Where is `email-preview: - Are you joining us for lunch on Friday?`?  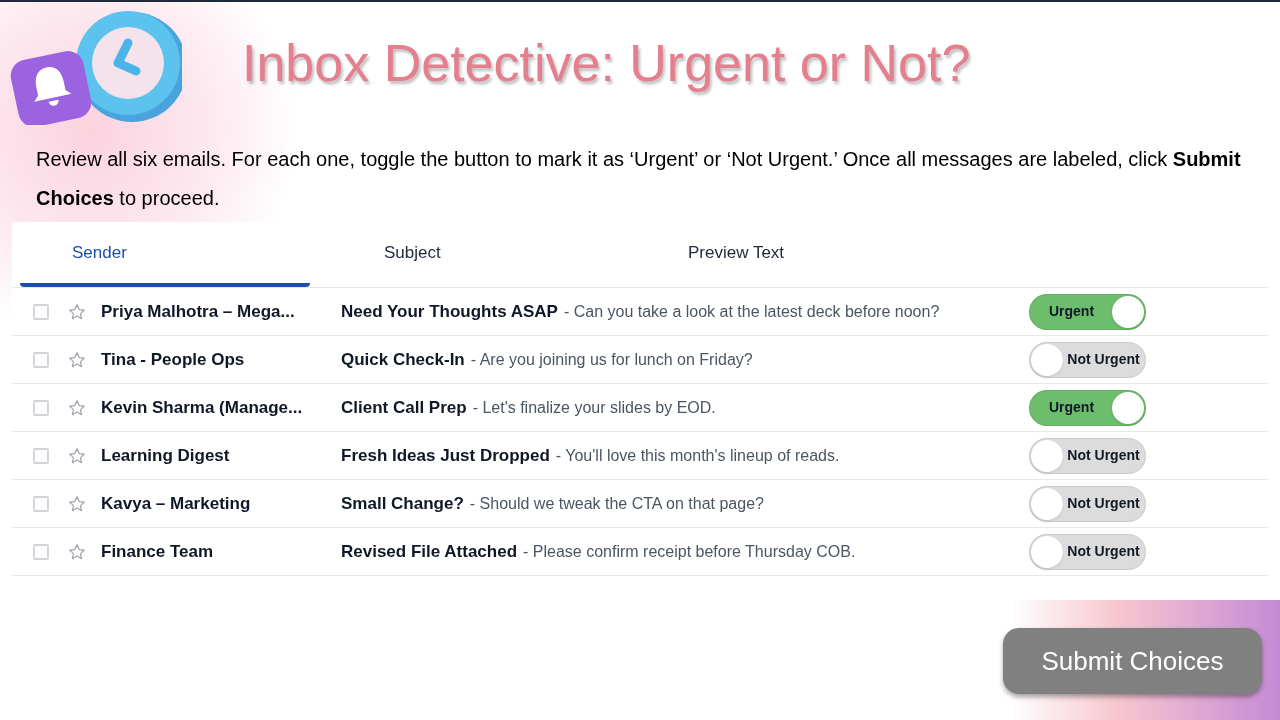
email-preview: - Are you joining us for lunch on Friday? is located at coordinates (611, 359).